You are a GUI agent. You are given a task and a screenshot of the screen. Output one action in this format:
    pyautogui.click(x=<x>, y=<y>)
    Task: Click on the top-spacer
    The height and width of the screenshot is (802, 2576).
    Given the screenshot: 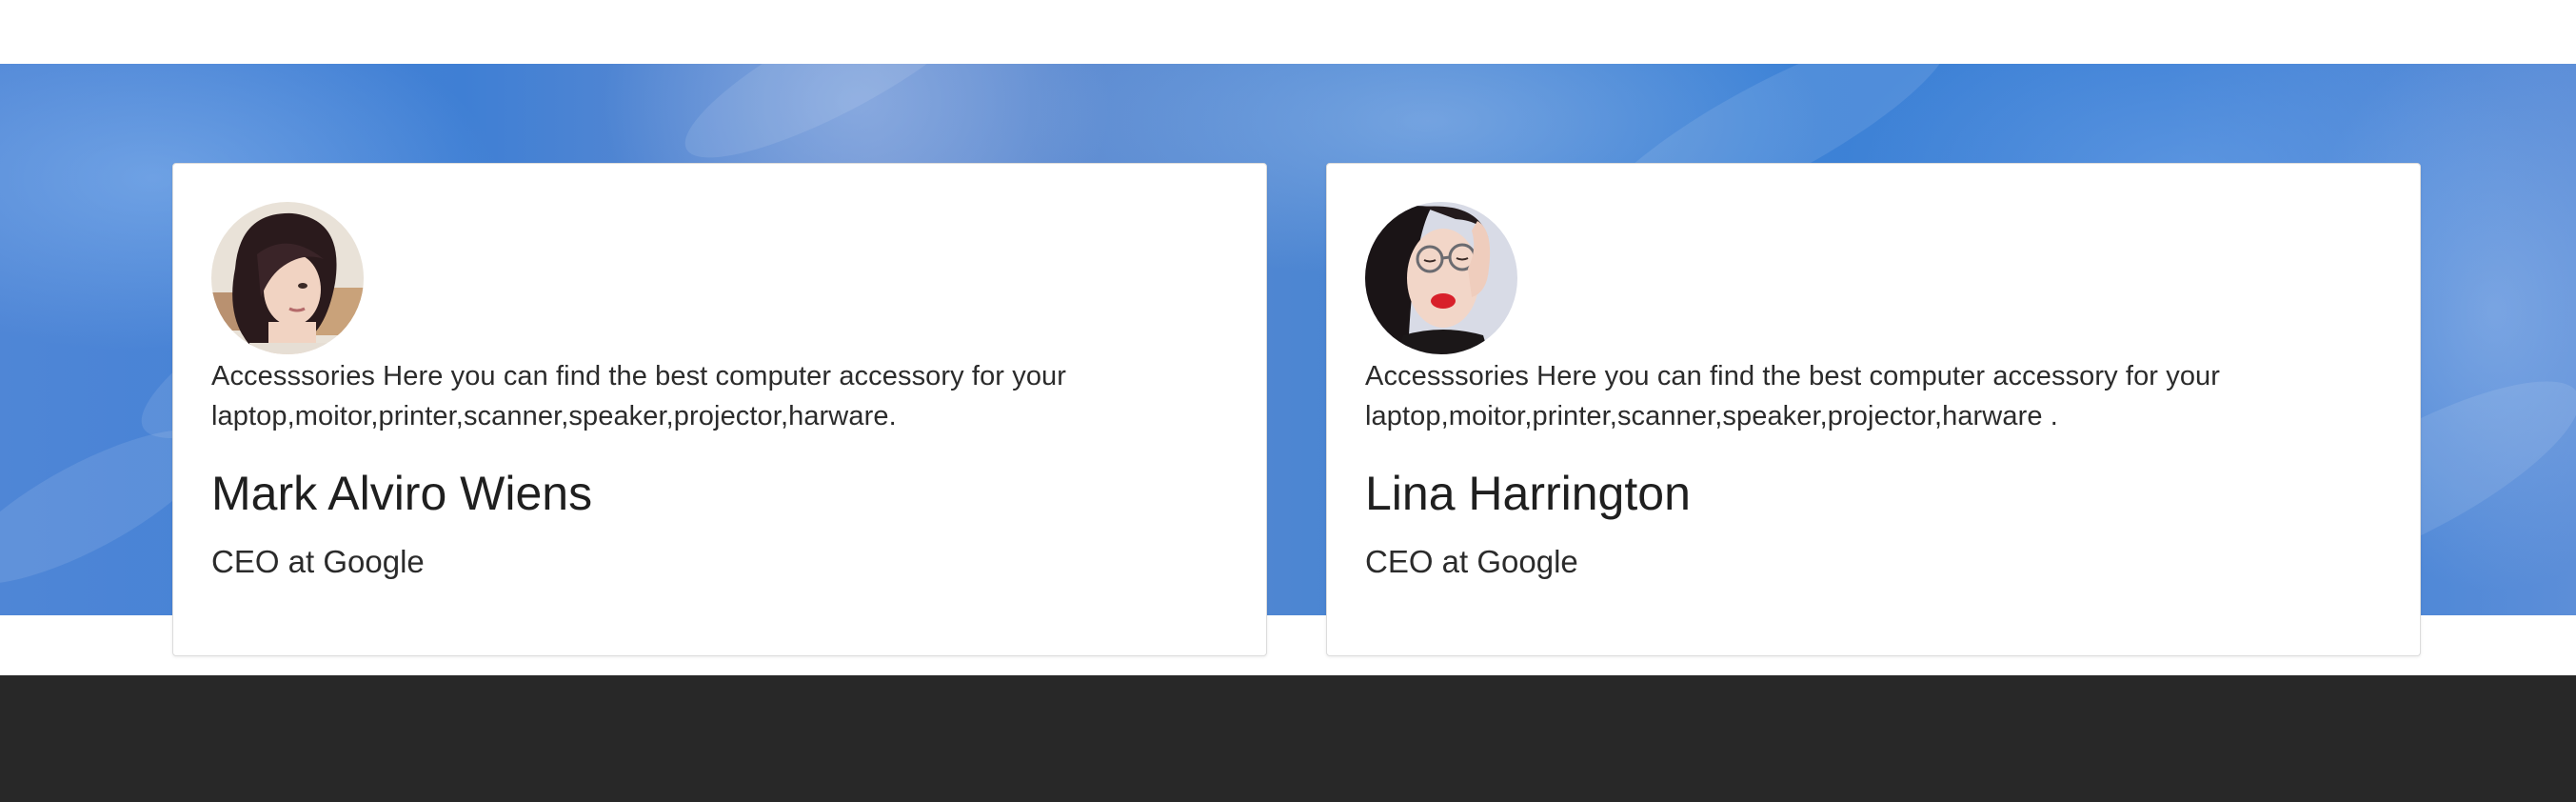 What is the action you would take?
    pyautogui.click(x=1288, y=32)
    